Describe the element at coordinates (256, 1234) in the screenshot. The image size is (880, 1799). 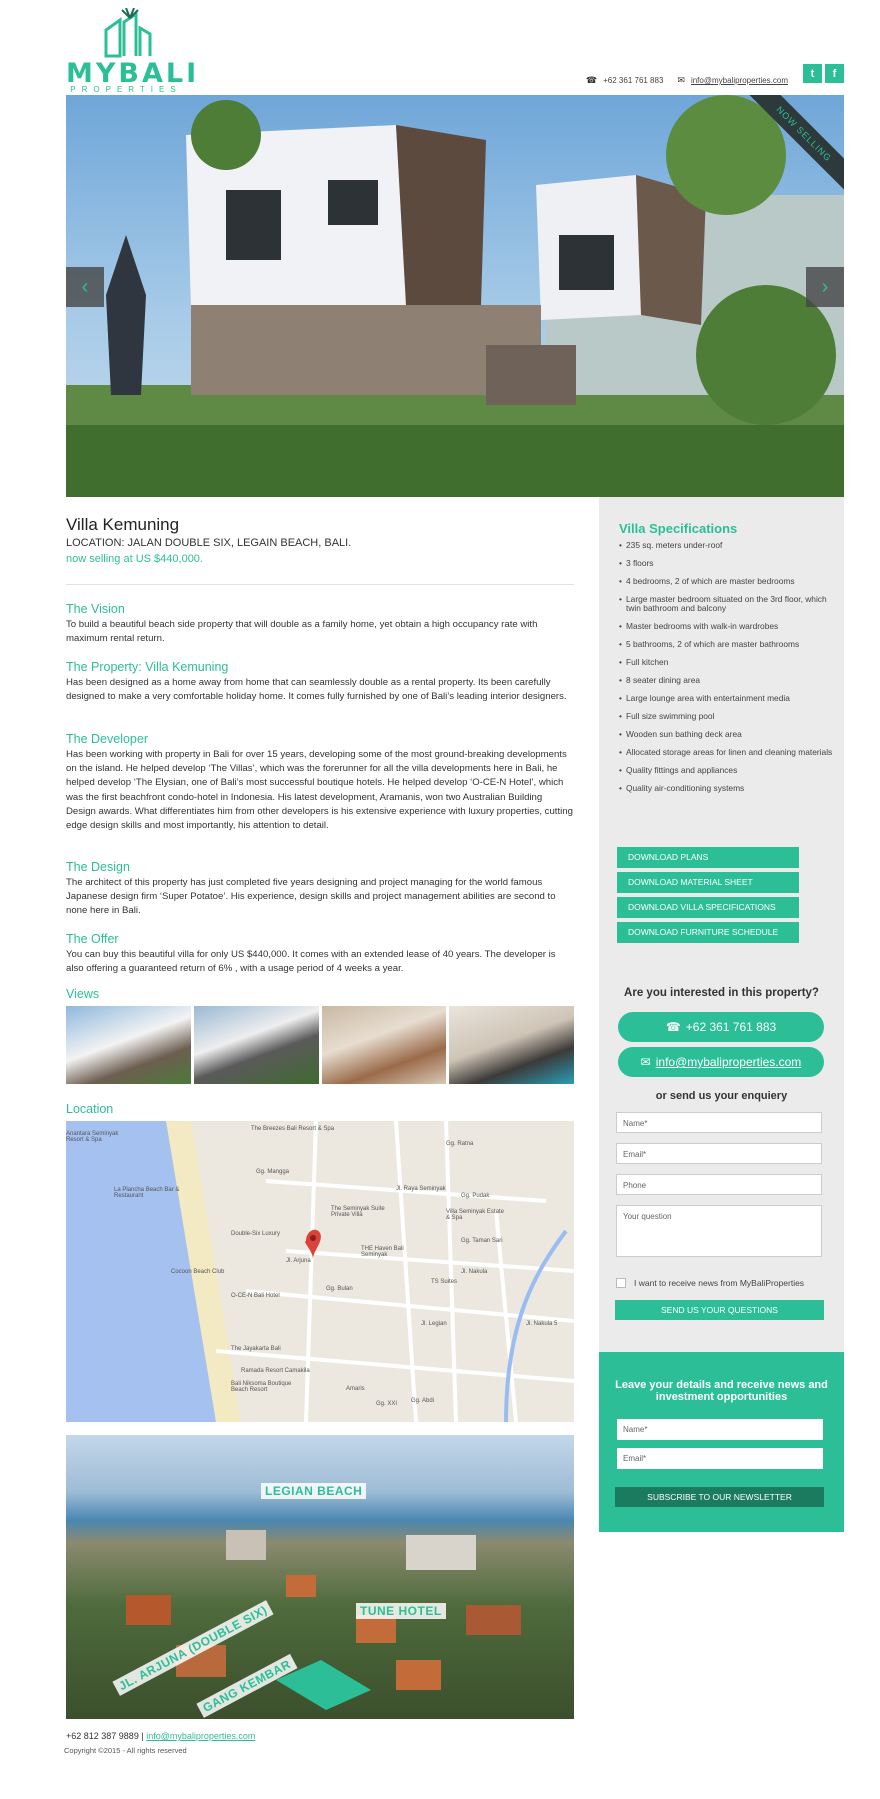
I see `map-label: Double-Six Luxury` at that location.